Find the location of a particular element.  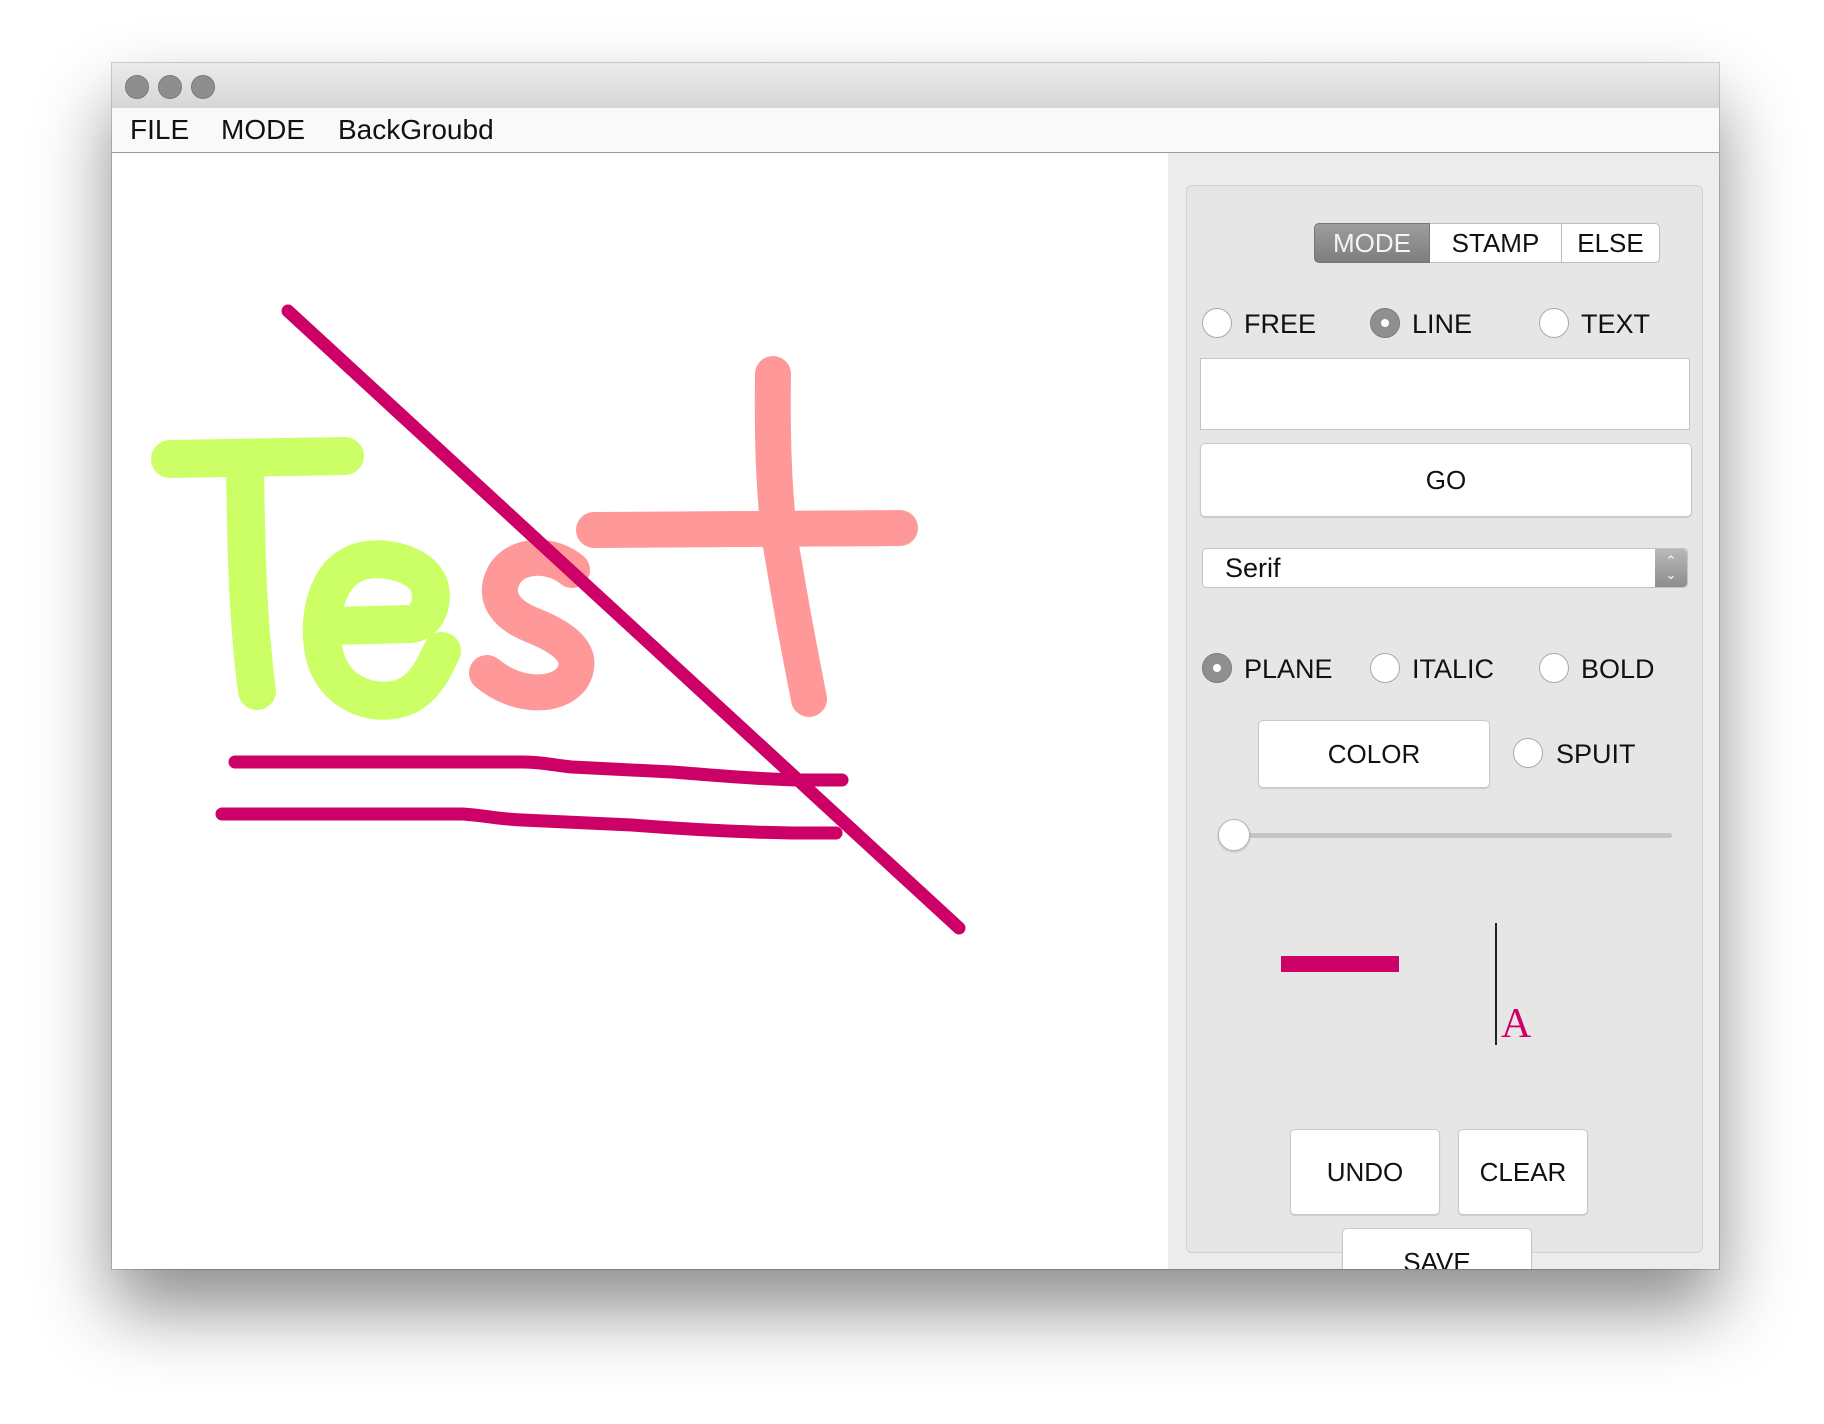

text-input is located at coordinates (1445, 394).